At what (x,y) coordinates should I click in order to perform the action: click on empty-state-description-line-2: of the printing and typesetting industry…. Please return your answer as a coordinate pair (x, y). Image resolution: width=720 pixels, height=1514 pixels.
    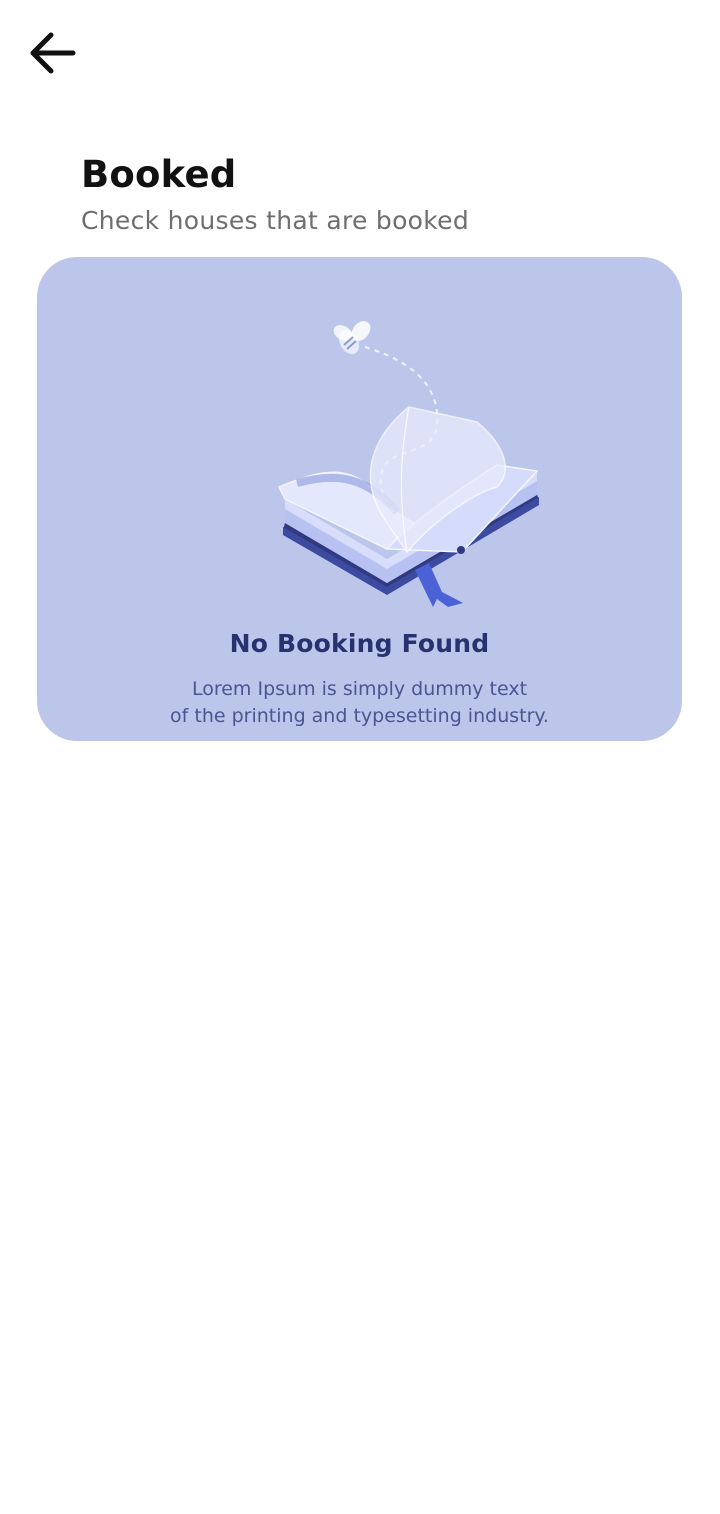
    Looking at the image, I should click on (359, 716).